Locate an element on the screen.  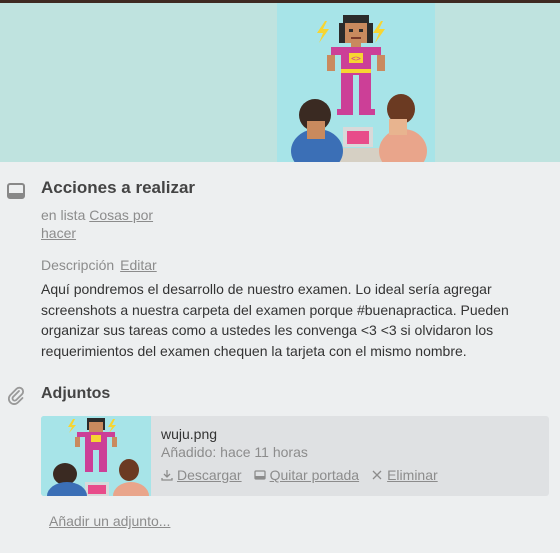
description-label: Descripción is located at coordinates (78, 265).